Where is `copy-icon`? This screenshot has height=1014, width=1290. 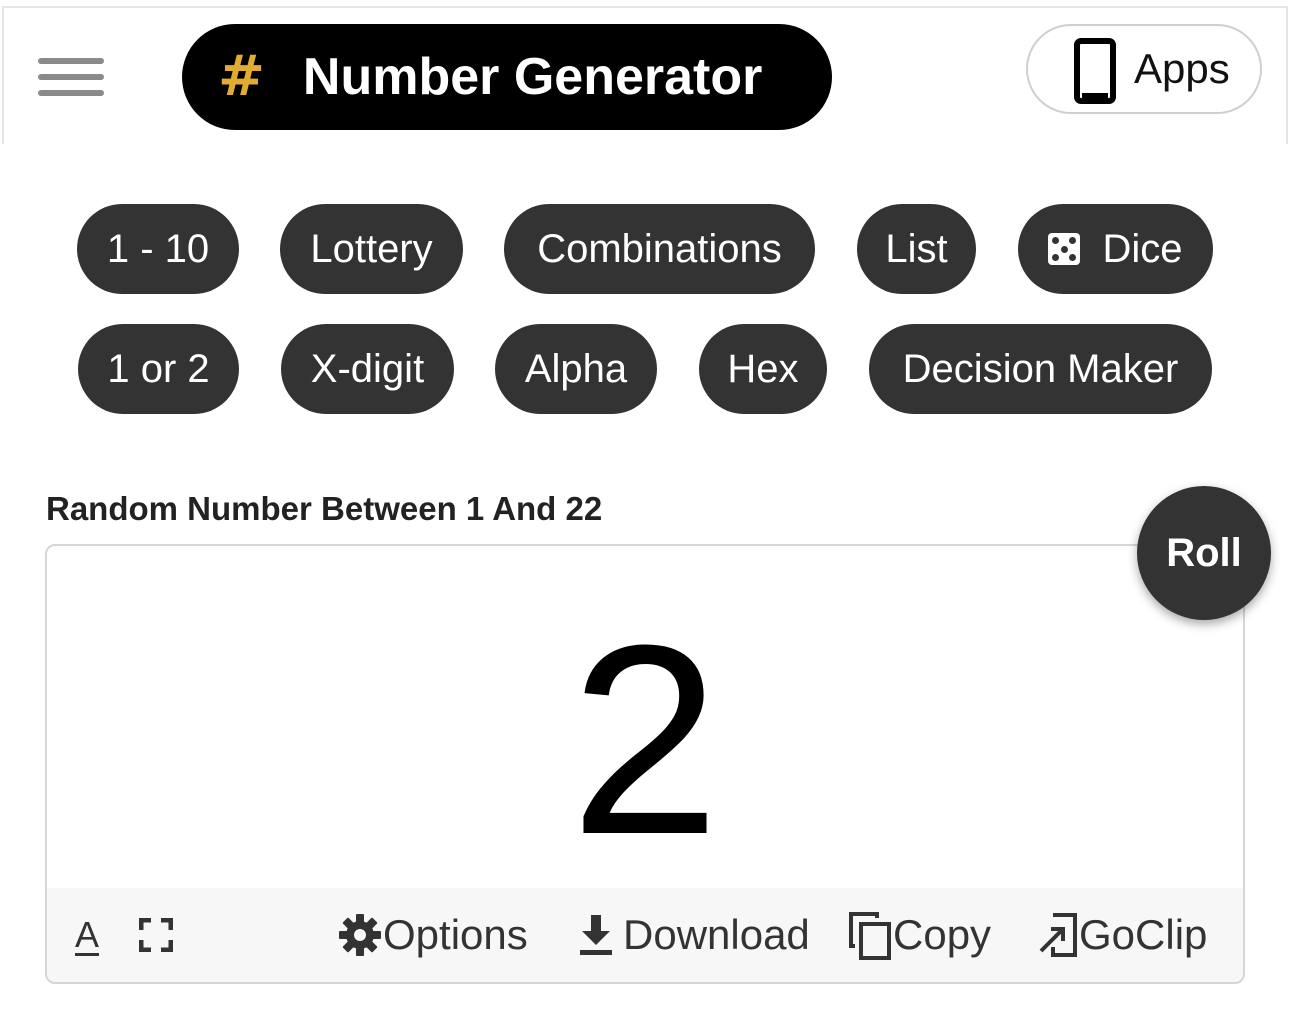 copy-icon is located at coordinates (870, 936).